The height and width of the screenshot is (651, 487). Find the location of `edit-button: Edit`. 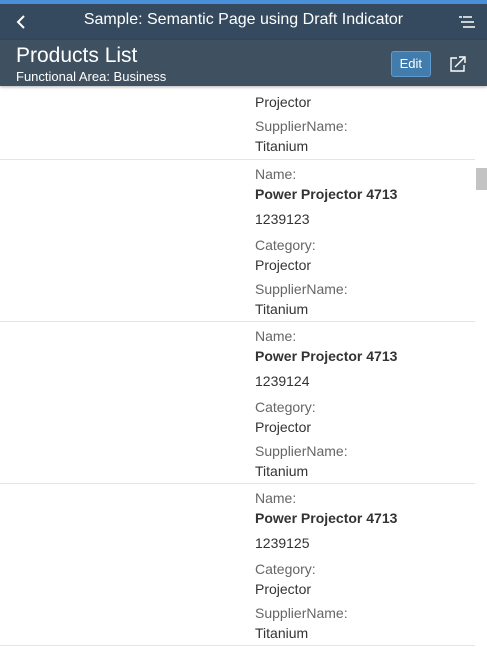

edit-button: Edit is located at coordinates (410, 64).